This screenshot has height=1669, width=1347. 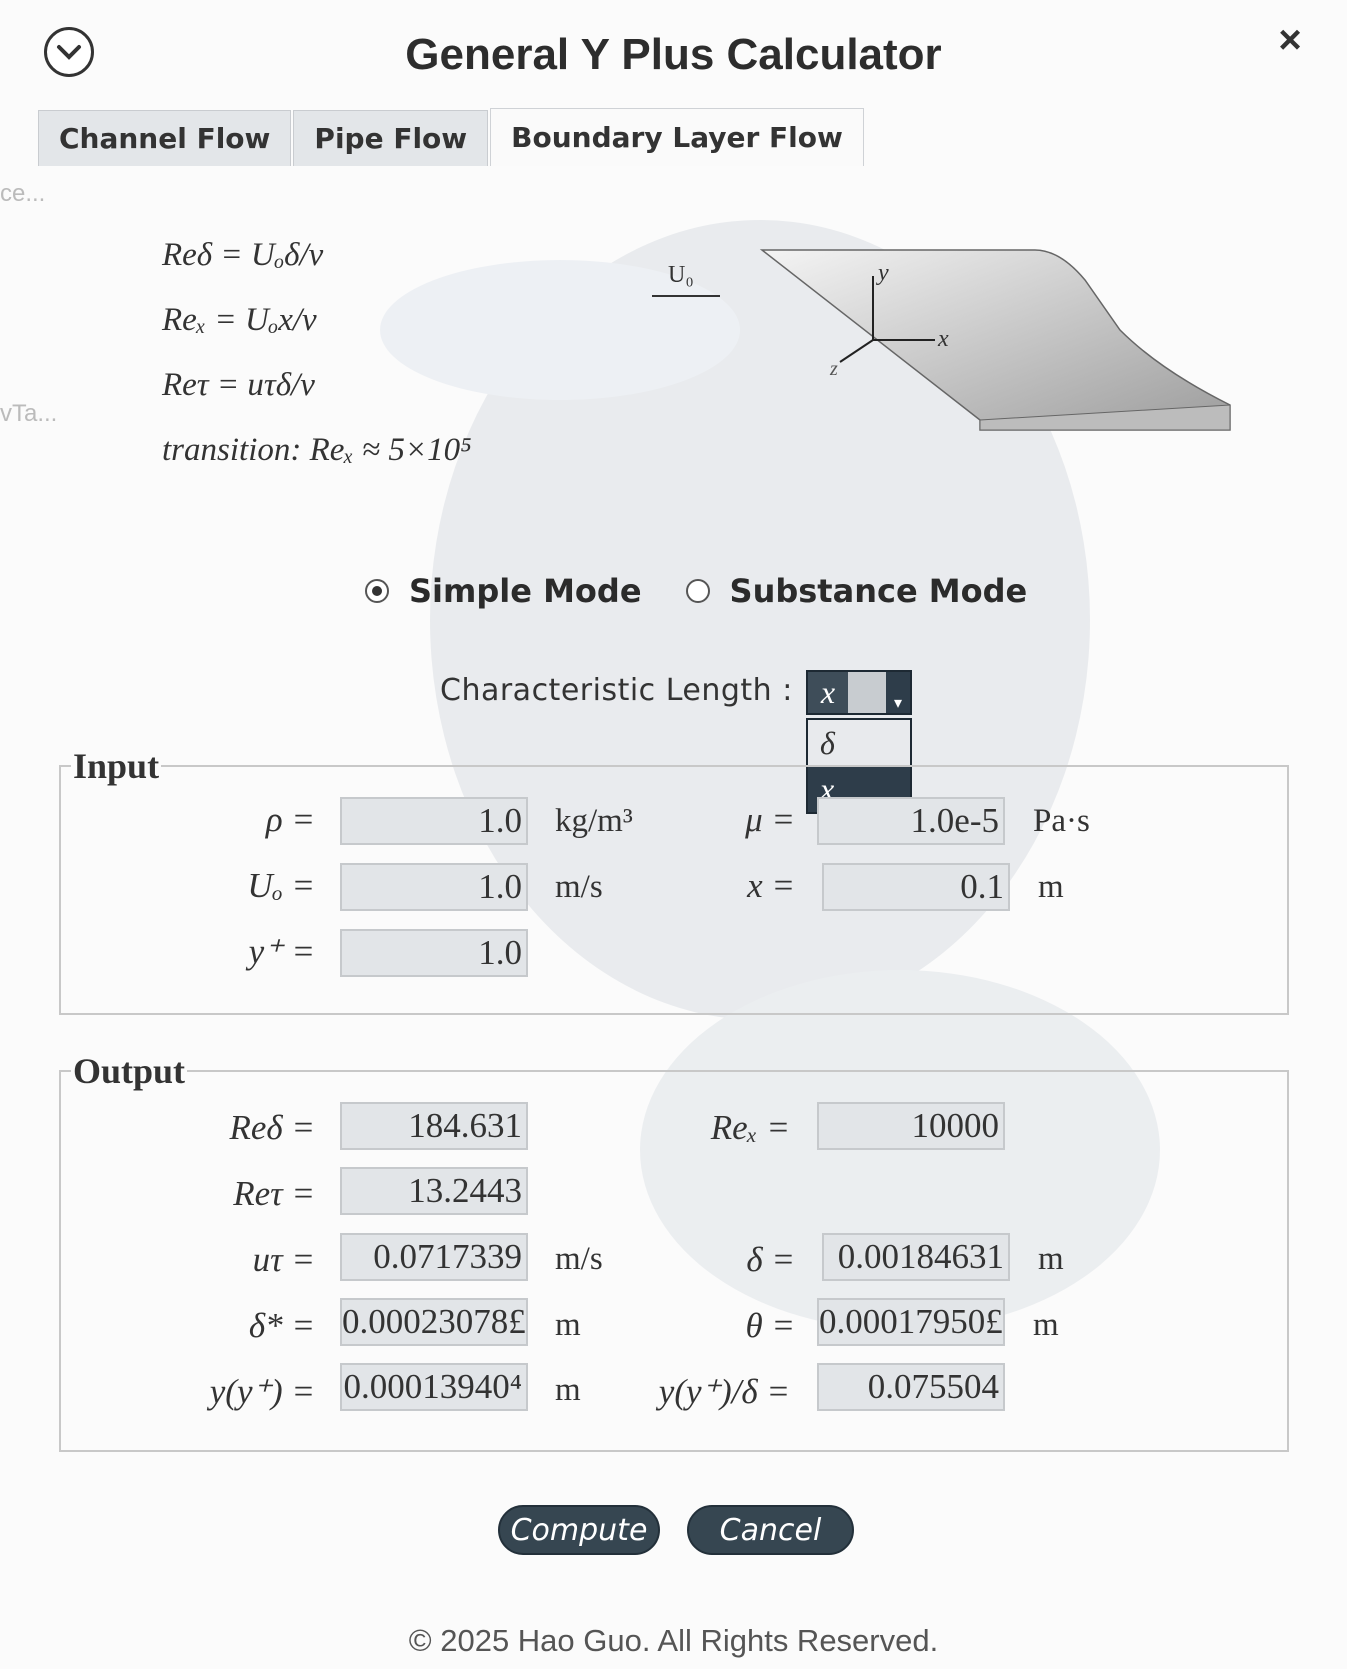 What do you see at coordinates (579, 887) in the screenshot?
I see `u0-unit: m/s` at bounding box center [579, 887].